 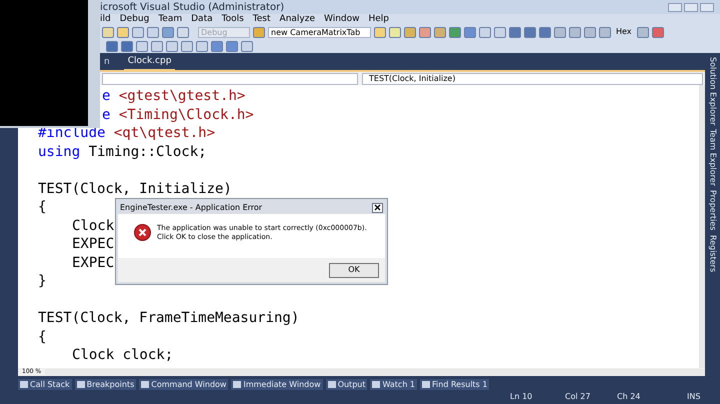 What do you see at coordinates (347, 384) in the screenshot?
I see `tool-window-tab: Output` at bounding box center [347, 384].